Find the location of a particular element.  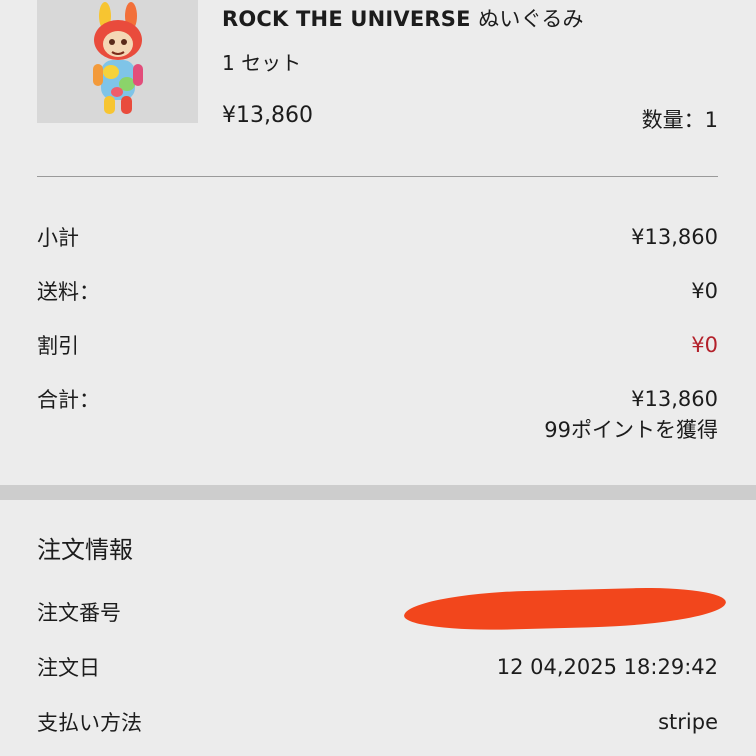

discount-row: 割引 ¥0 is located at coordinates (377, 345).